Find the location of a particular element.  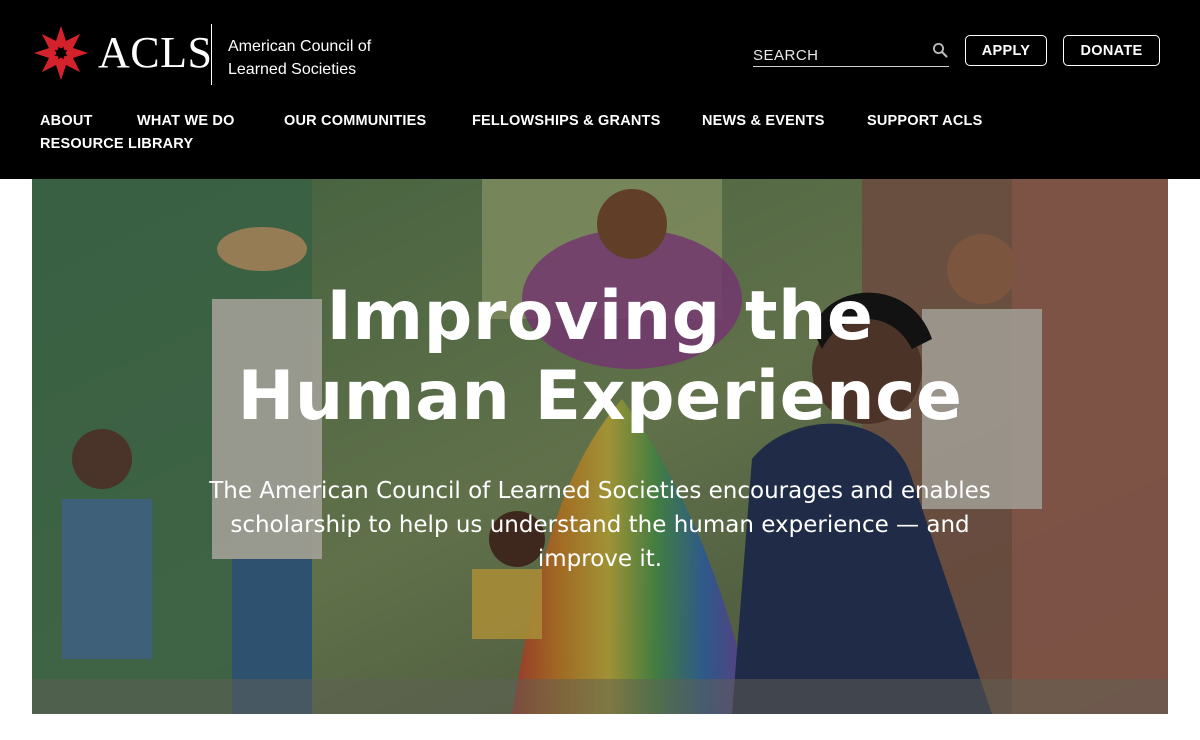

acls-logo: ACLS is located at coordinates (122, 53).